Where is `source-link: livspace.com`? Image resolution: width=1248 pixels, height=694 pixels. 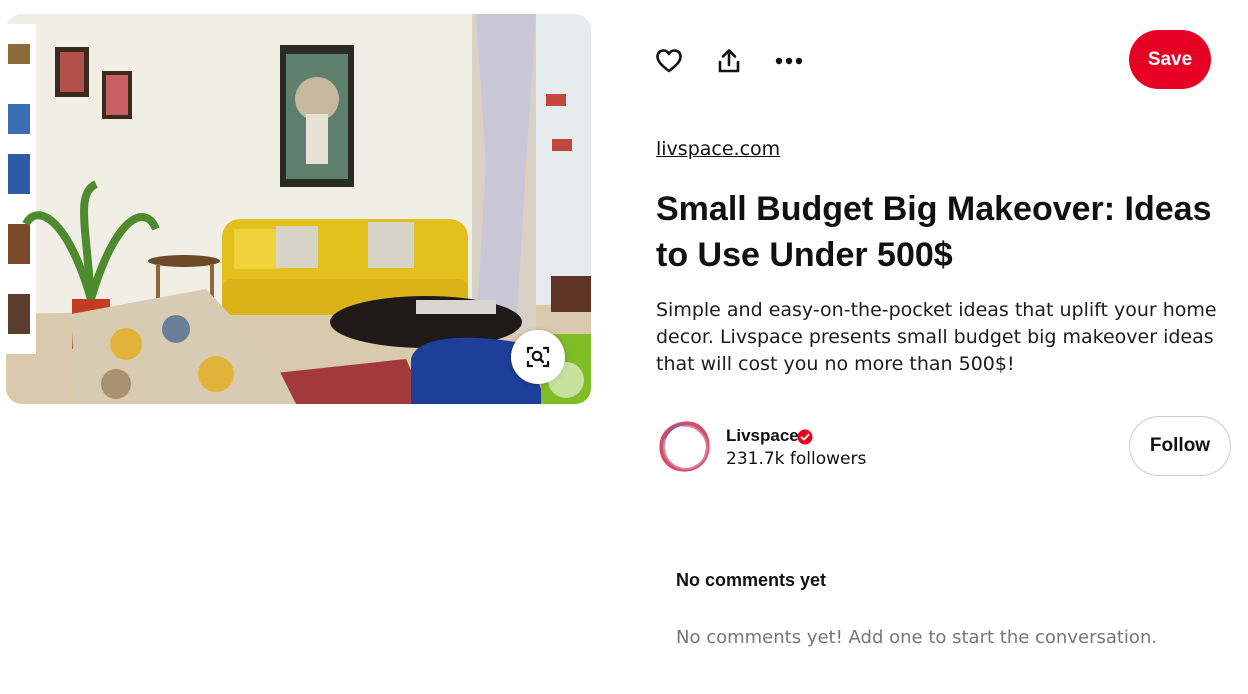
source-link: livspace.com is located at coordinates (718, 149).